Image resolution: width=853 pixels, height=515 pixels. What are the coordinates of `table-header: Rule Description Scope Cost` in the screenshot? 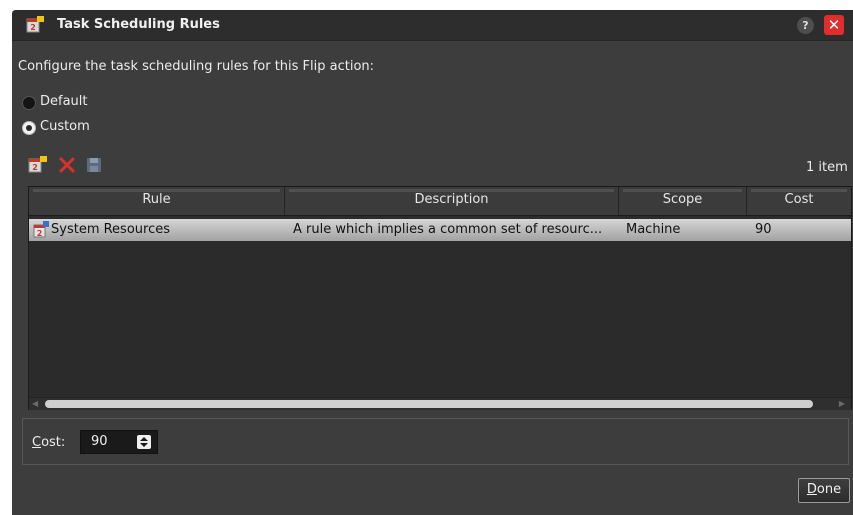 It's located at (440, 201).